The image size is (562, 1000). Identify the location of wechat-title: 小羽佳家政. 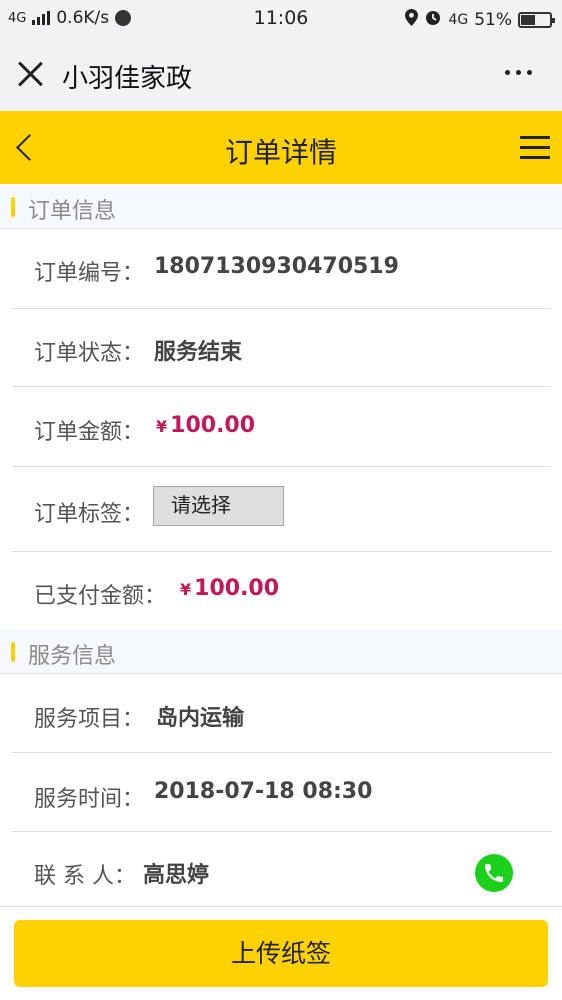
(127, 79).